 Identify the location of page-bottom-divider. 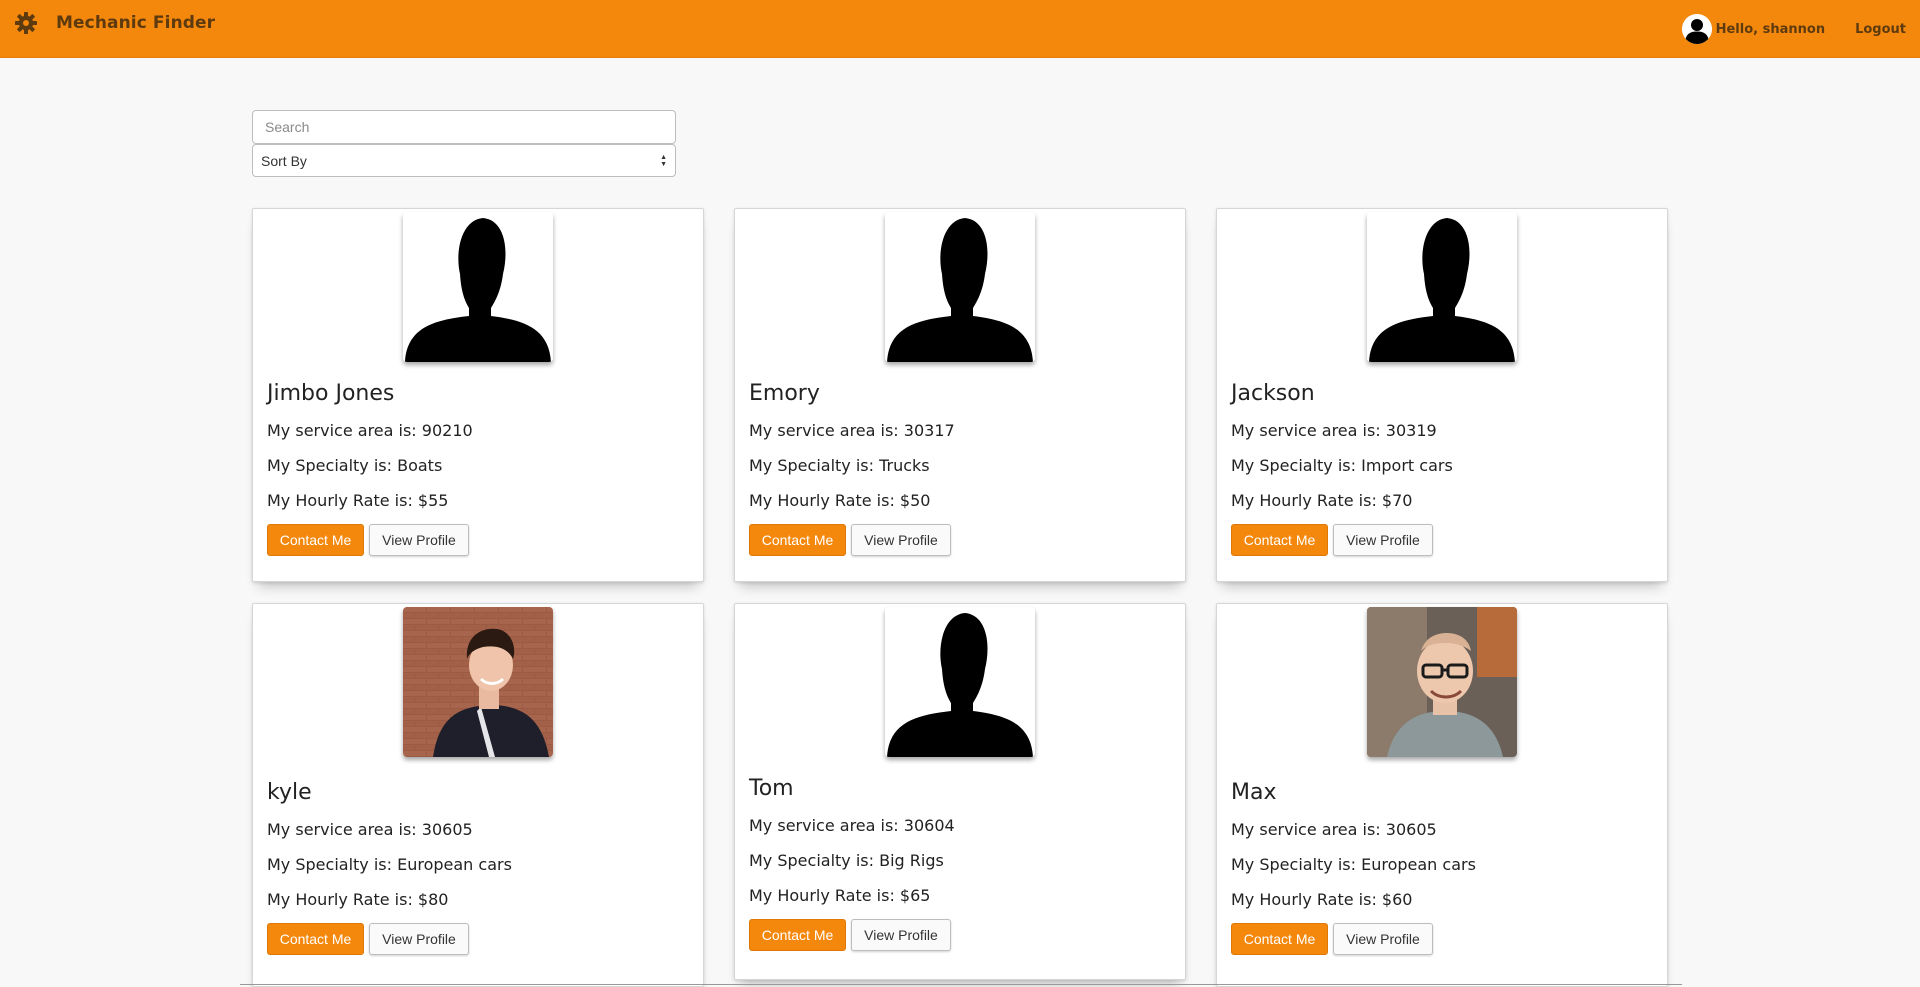
(961, 984).